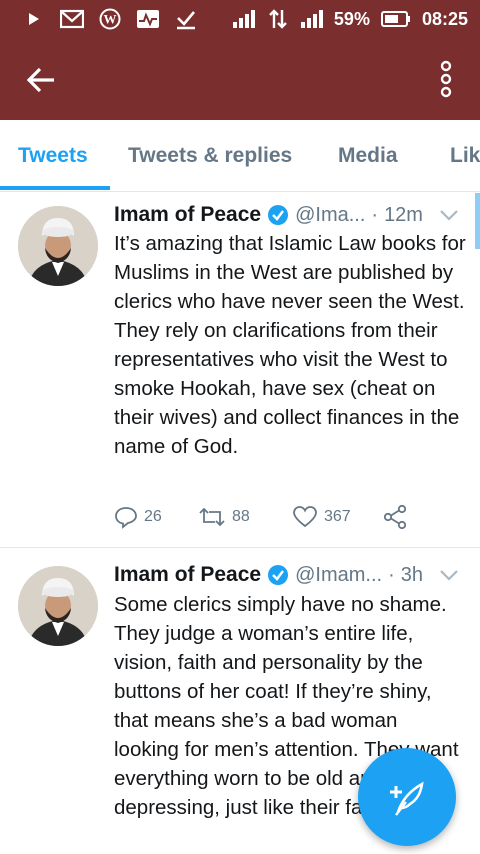 This screenshot has height=854, width=480. What do you see at coordinates (403, 215) in the screenshot?
I see `tweet-time: 12m` at bounding box center [403, 215].